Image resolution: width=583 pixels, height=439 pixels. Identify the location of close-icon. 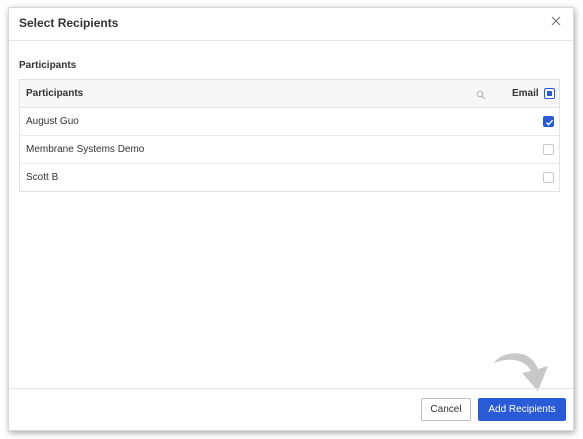
(556, 21).